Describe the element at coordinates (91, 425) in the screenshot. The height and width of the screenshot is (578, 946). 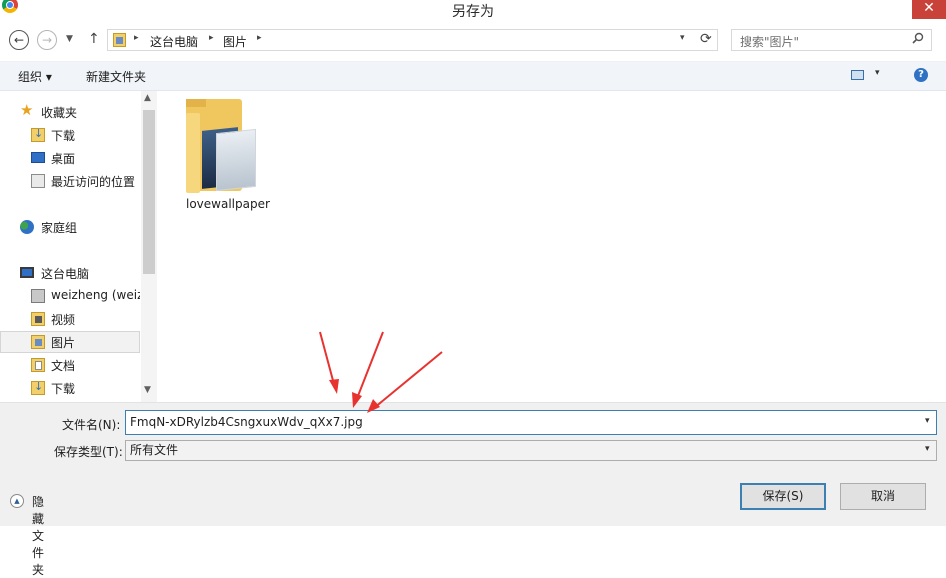
I see `filename-label: 文件名(N):` at that location.